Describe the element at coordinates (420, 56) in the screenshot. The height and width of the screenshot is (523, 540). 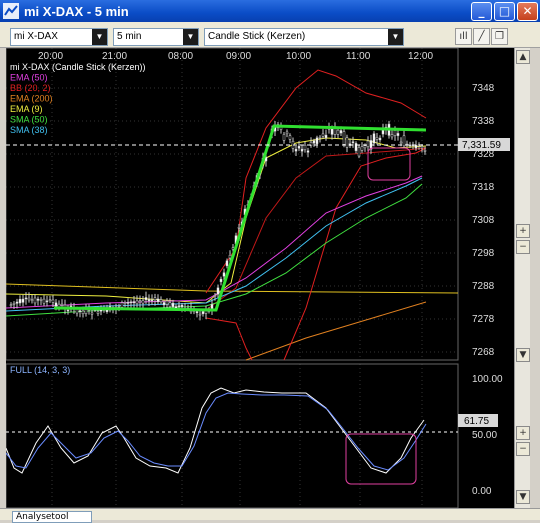
I see `time-tick-label: 12:00` at that location.